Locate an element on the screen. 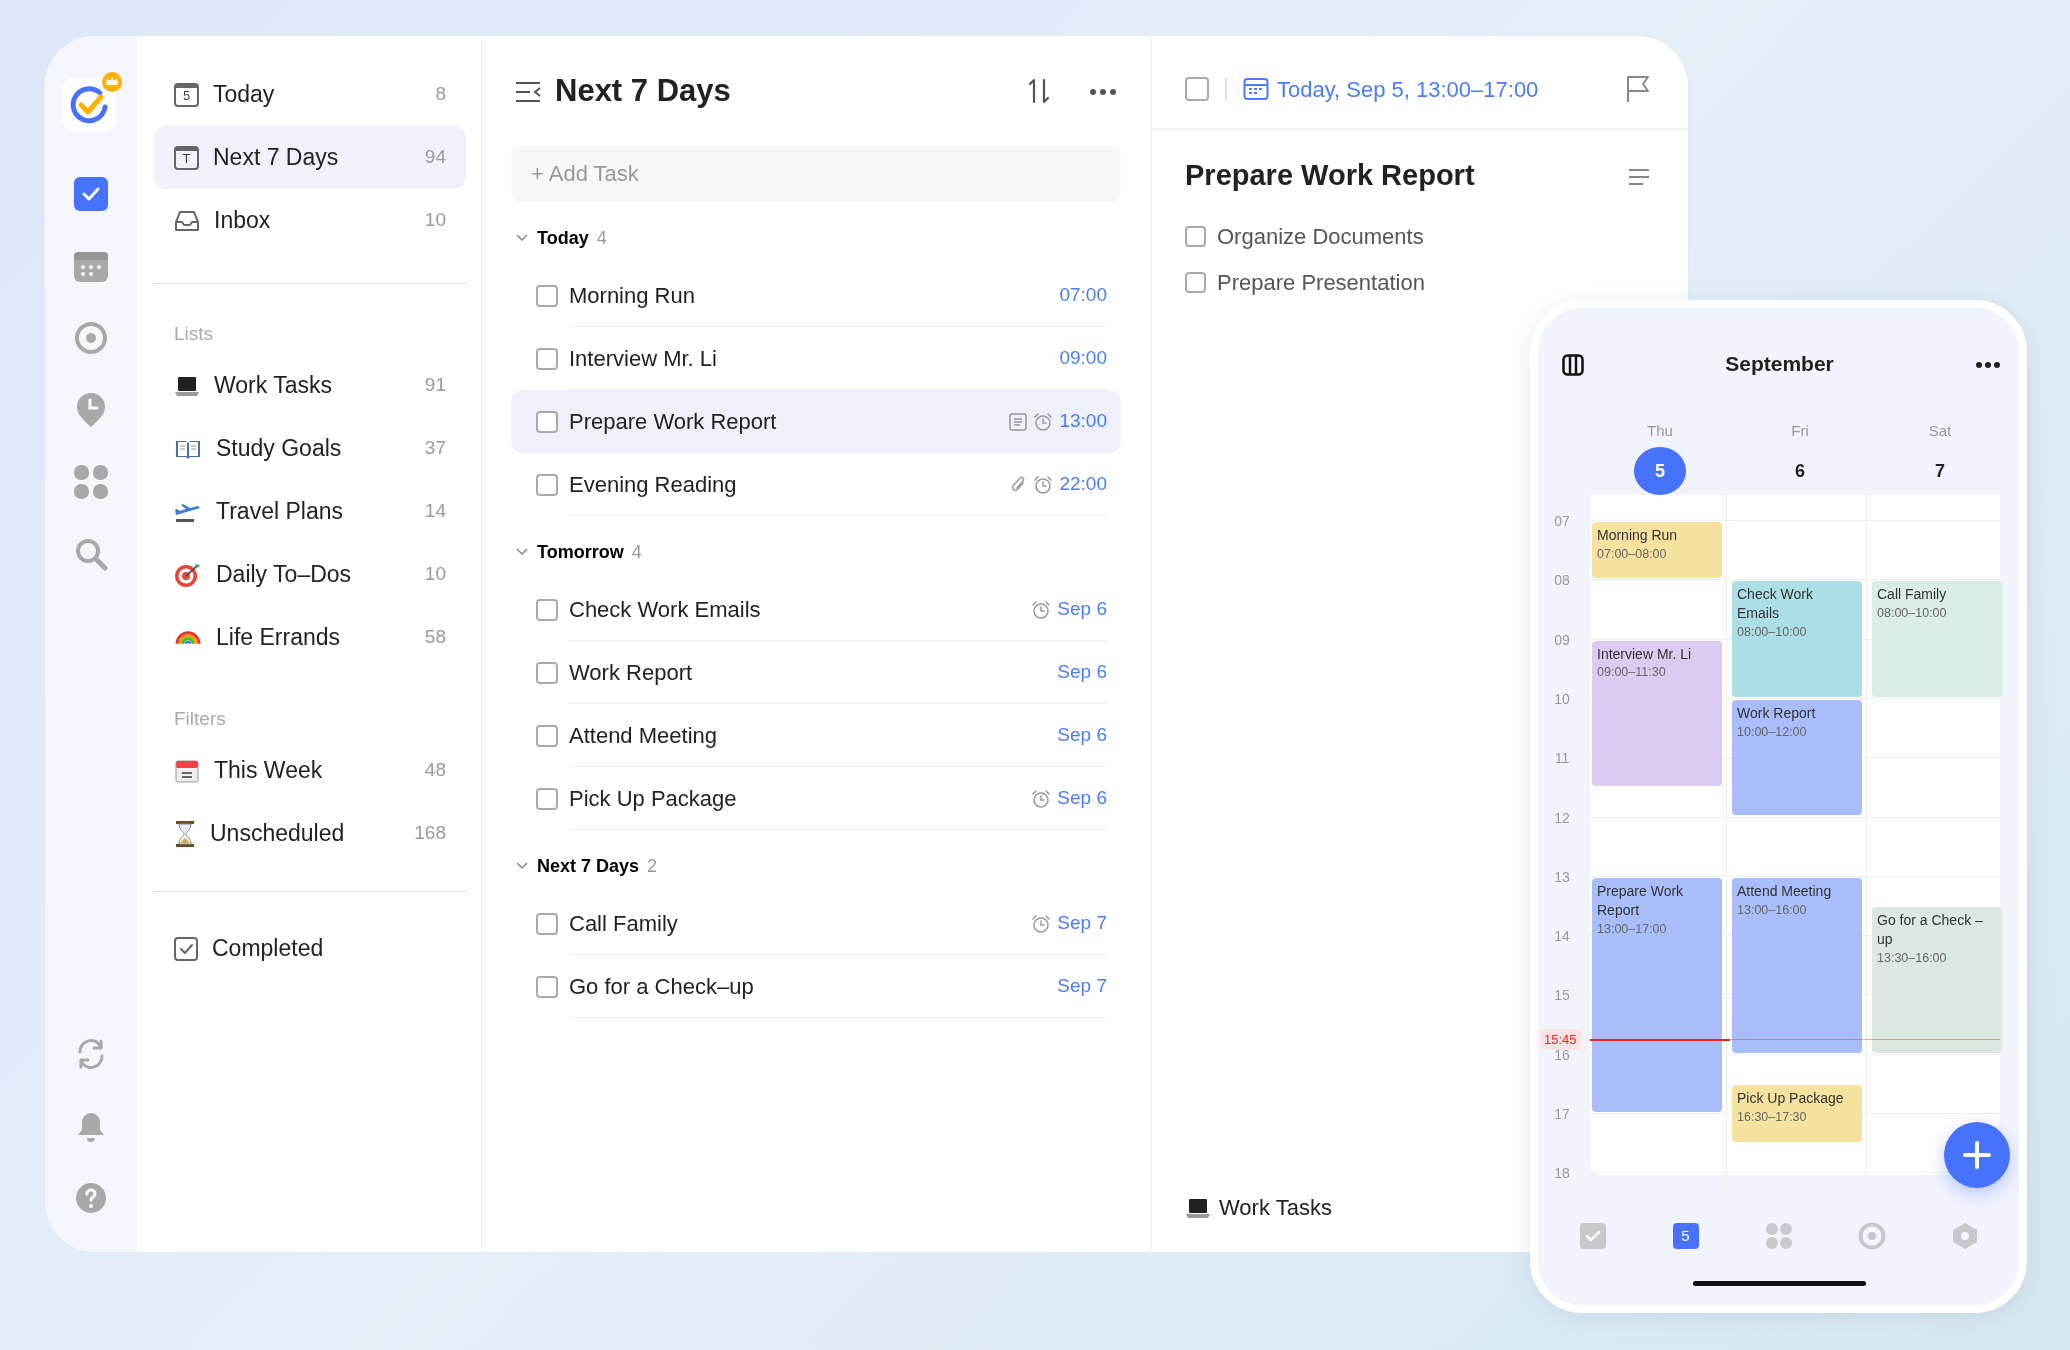 This screenshot has width=2070, height=1350. task-title: Prepare Work Report is located at coordinates (1330, 175).